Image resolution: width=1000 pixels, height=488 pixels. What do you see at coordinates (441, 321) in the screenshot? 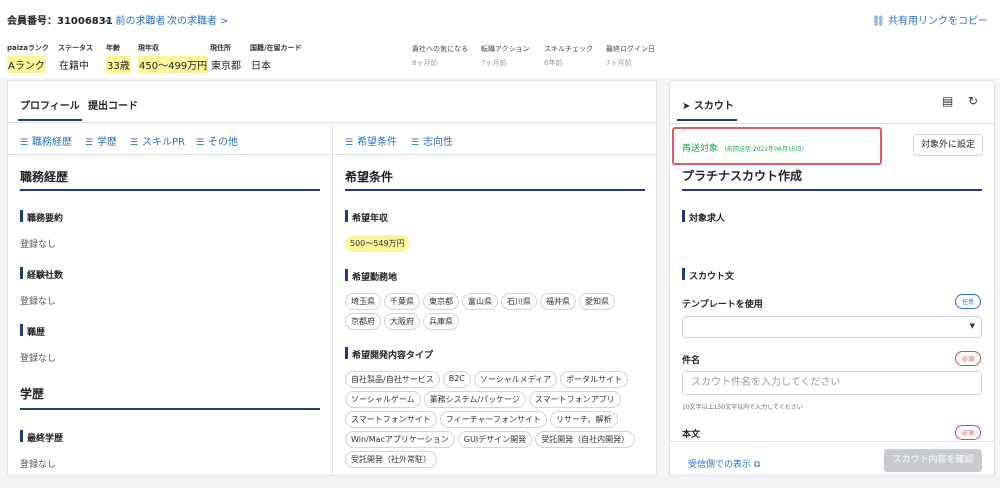
I see `location-chip: 兵庫県` at bounding box center [441, 321].